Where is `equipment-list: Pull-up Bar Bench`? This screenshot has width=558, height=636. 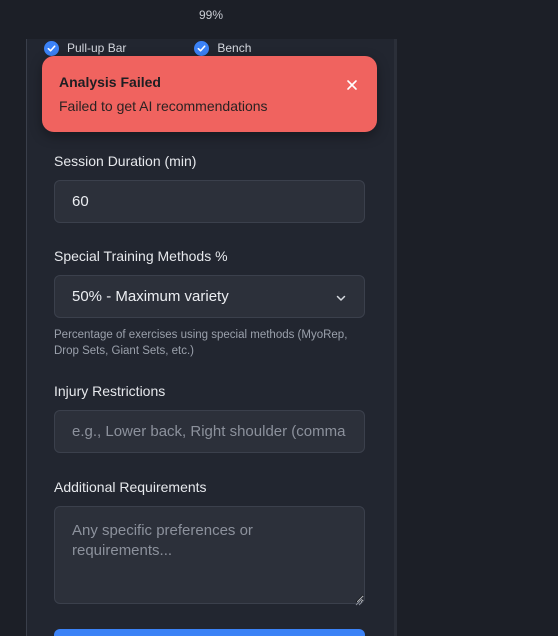
equipment-list: Pull-up Bar Bench is located at coordinates (181, 48).